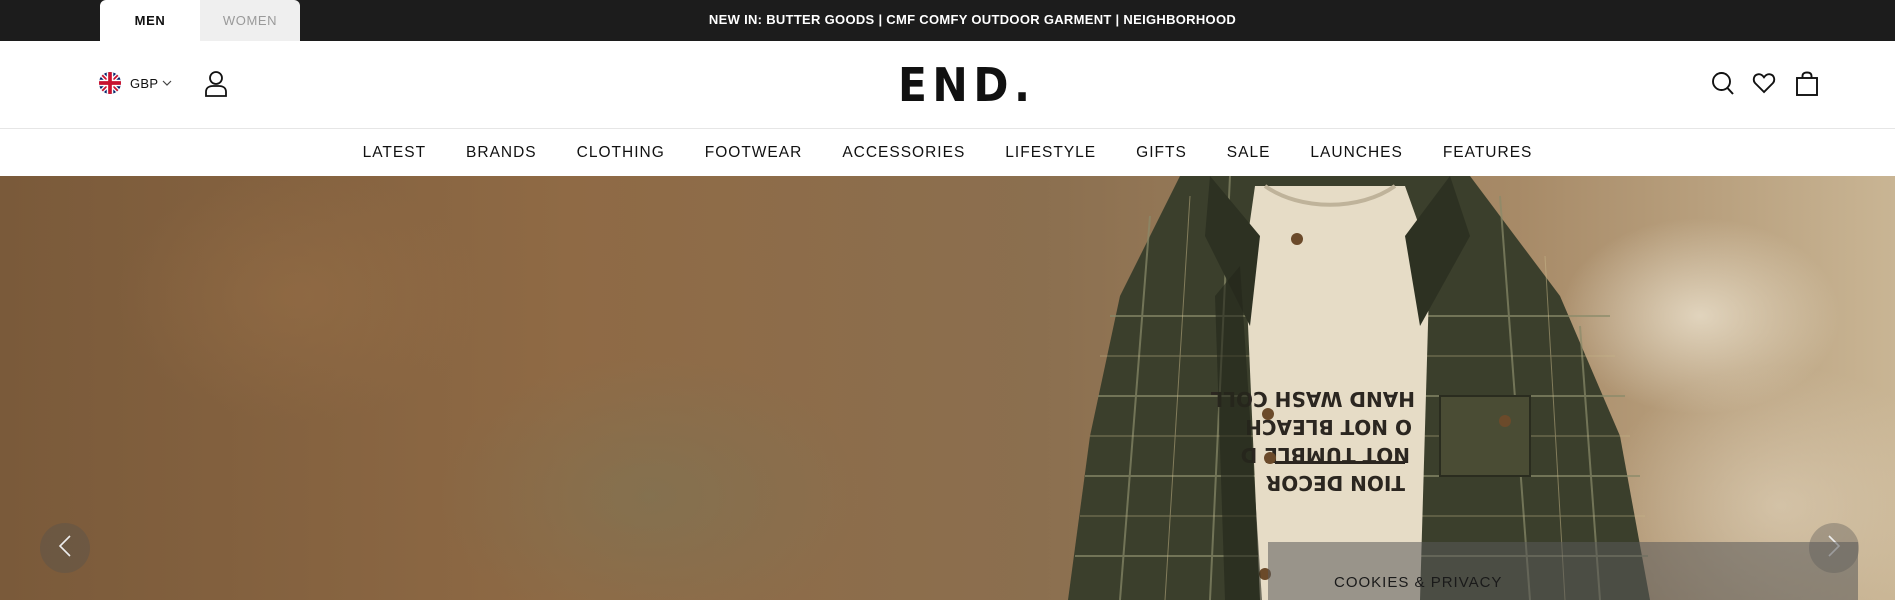 The image size is (1895, 600). Describe the element at coordinates (1418, 582) in the screenshot. I see `cookie-banner-title: COOKIES & PRIVACY` at that location.